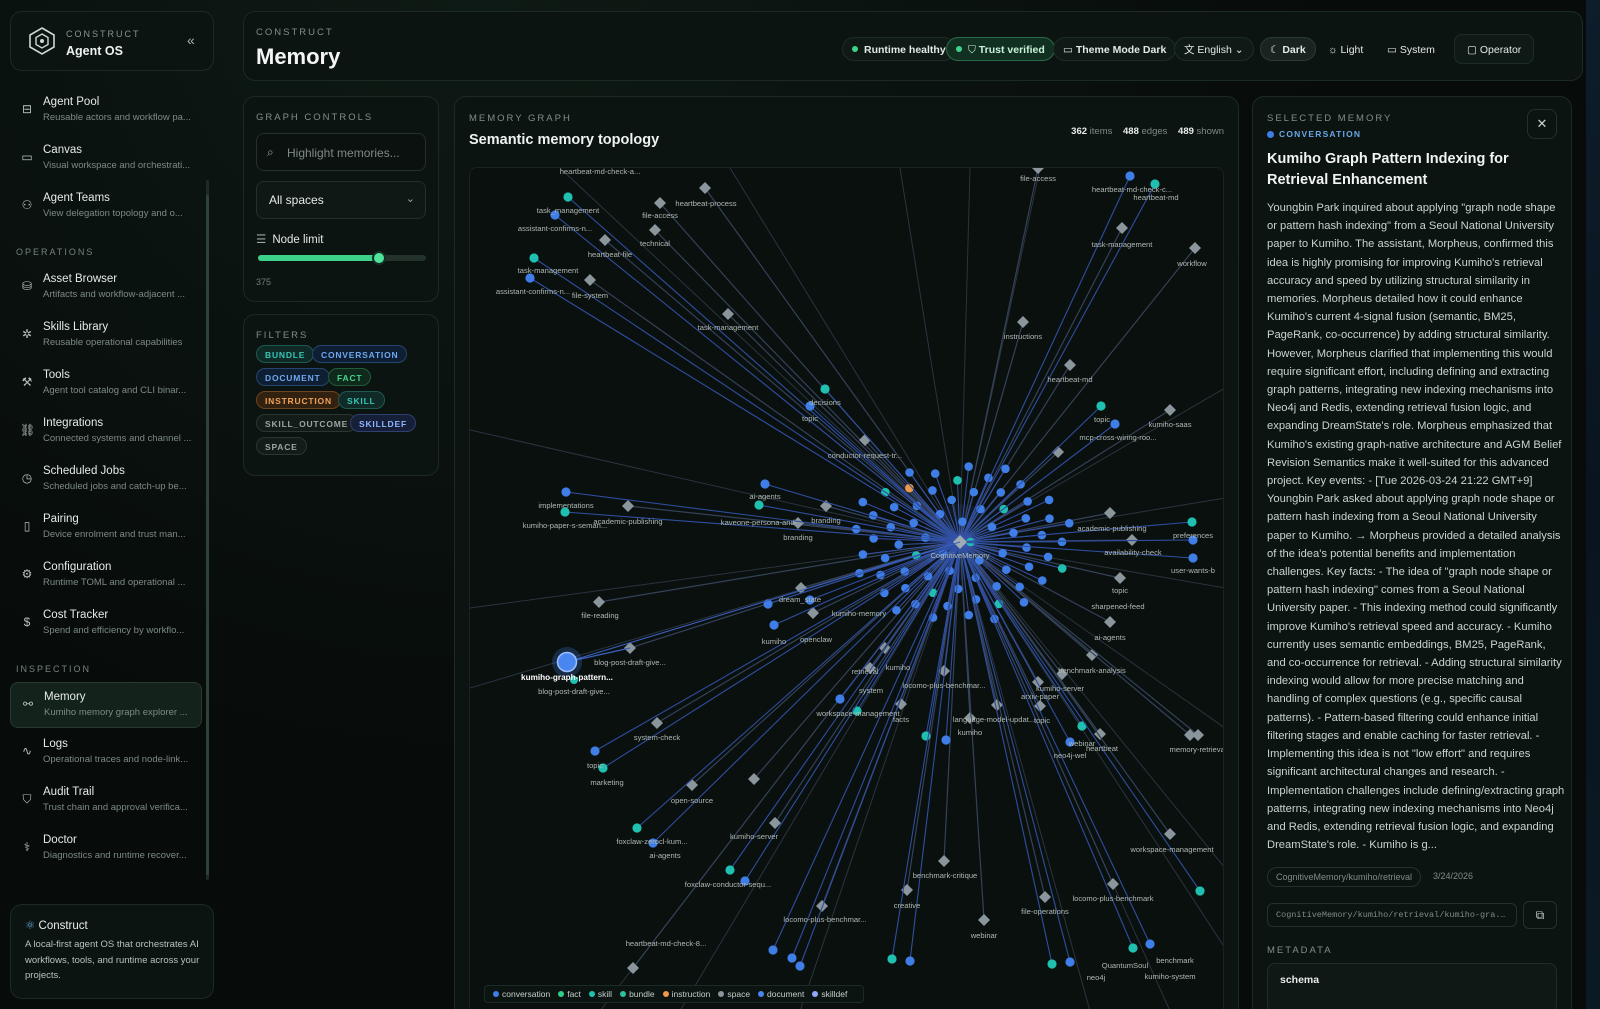  I want to click on node-label: heartbeat, so click(1102, 748).